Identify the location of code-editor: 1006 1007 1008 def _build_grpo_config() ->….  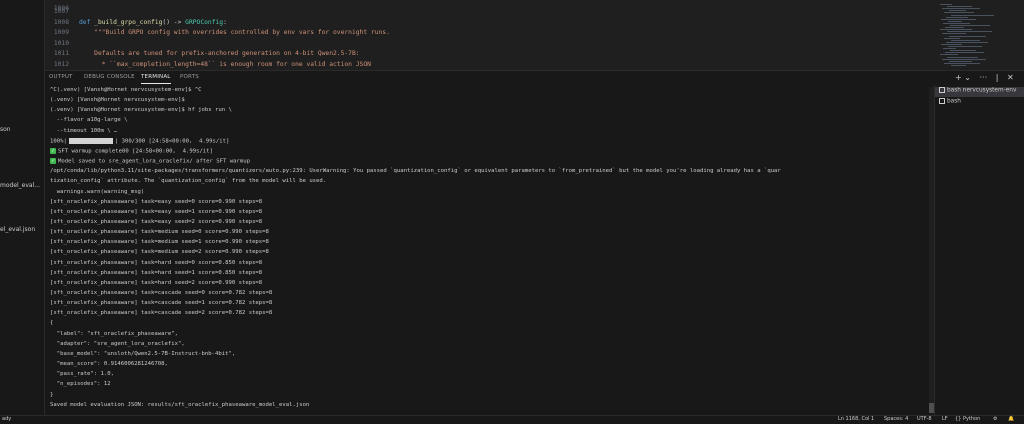
(489, 35).